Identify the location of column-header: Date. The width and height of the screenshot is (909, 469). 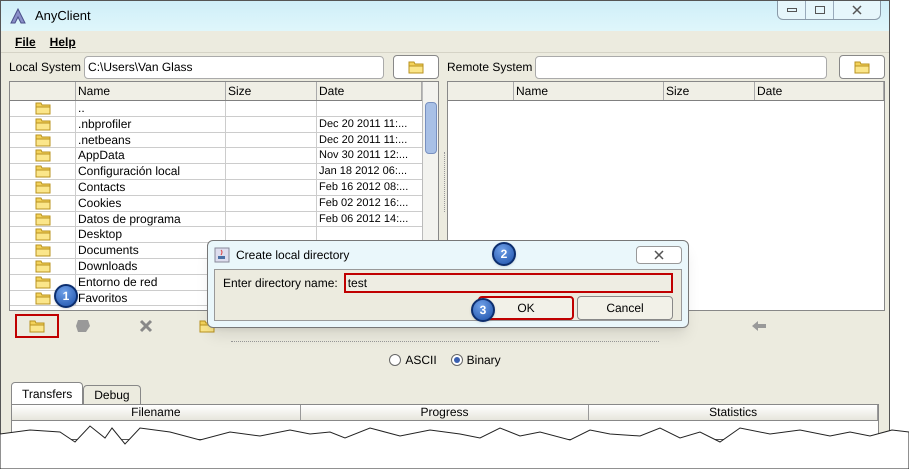
(819, 91).